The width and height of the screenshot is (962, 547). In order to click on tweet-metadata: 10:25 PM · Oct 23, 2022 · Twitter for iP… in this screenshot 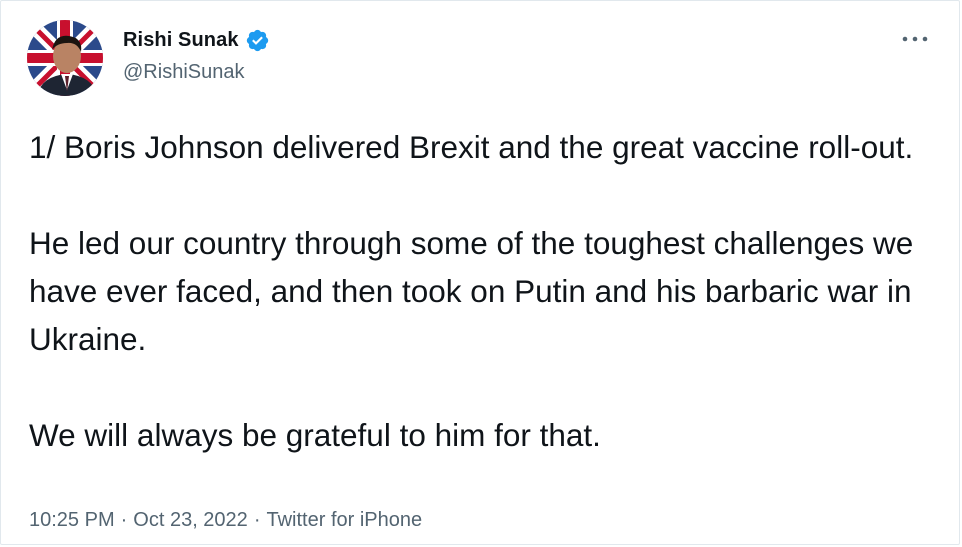, I will do `click(225, 520)`.